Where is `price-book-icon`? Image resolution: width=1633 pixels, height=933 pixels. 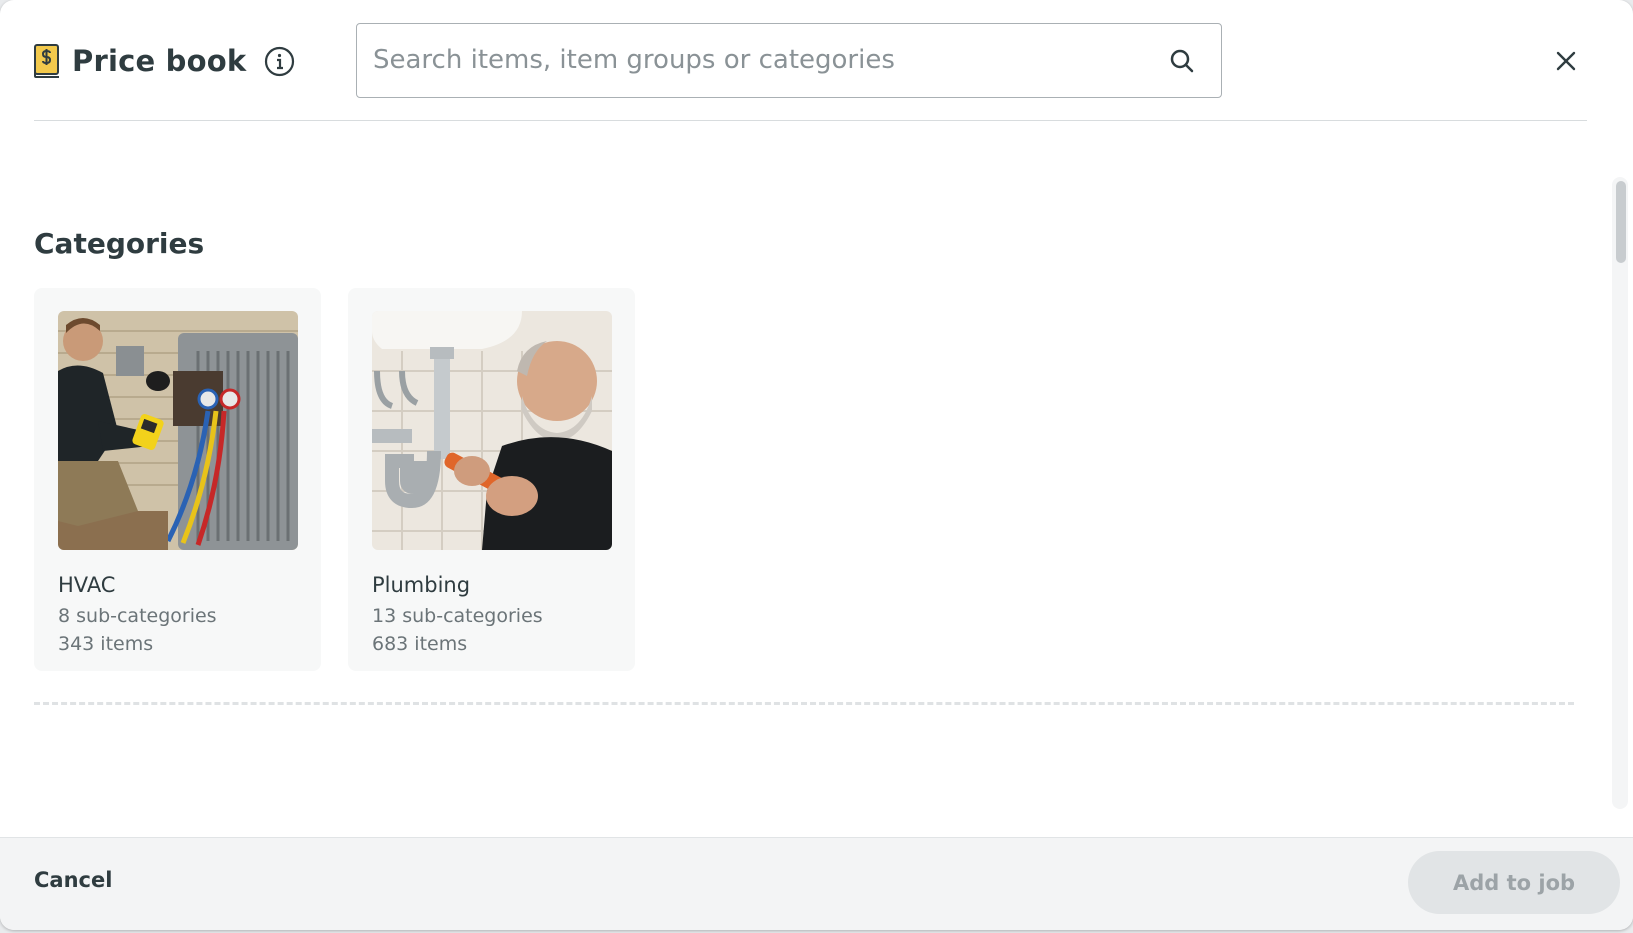 price-book-icon is located at coordinates (46, 61).